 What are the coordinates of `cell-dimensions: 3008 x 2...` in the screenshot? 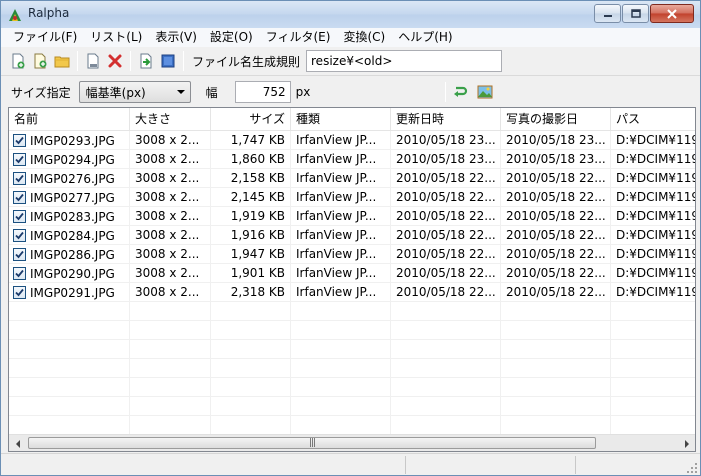 It's located at (170, 273).